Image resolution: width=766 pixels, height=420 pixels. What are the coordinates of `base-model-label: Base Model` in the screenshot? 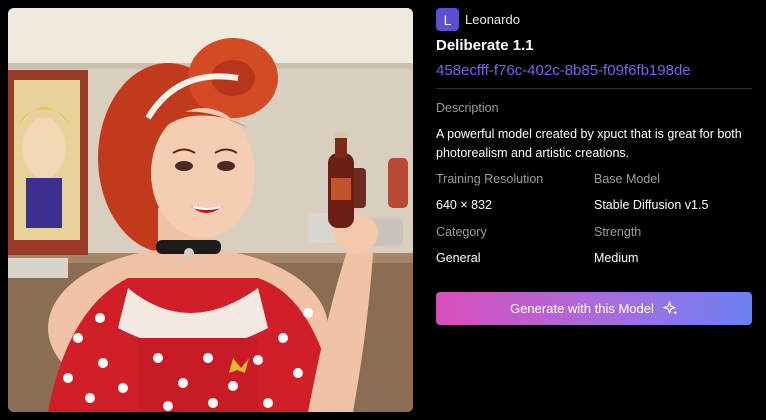 It's located at (627, 179).